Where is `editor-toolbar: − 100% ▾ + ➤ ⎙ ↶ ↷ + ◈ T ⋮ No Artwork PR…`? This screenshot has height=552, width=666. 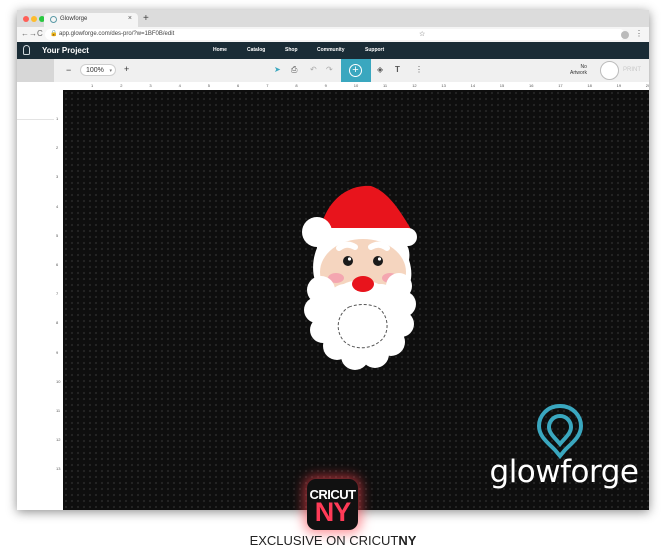 editor-toolbar: − 100% ▾ + ➤ ⎙ ↶ ↷ + ◈ T ⋮ No Artwork PR… is located at coordinates (333, 71).